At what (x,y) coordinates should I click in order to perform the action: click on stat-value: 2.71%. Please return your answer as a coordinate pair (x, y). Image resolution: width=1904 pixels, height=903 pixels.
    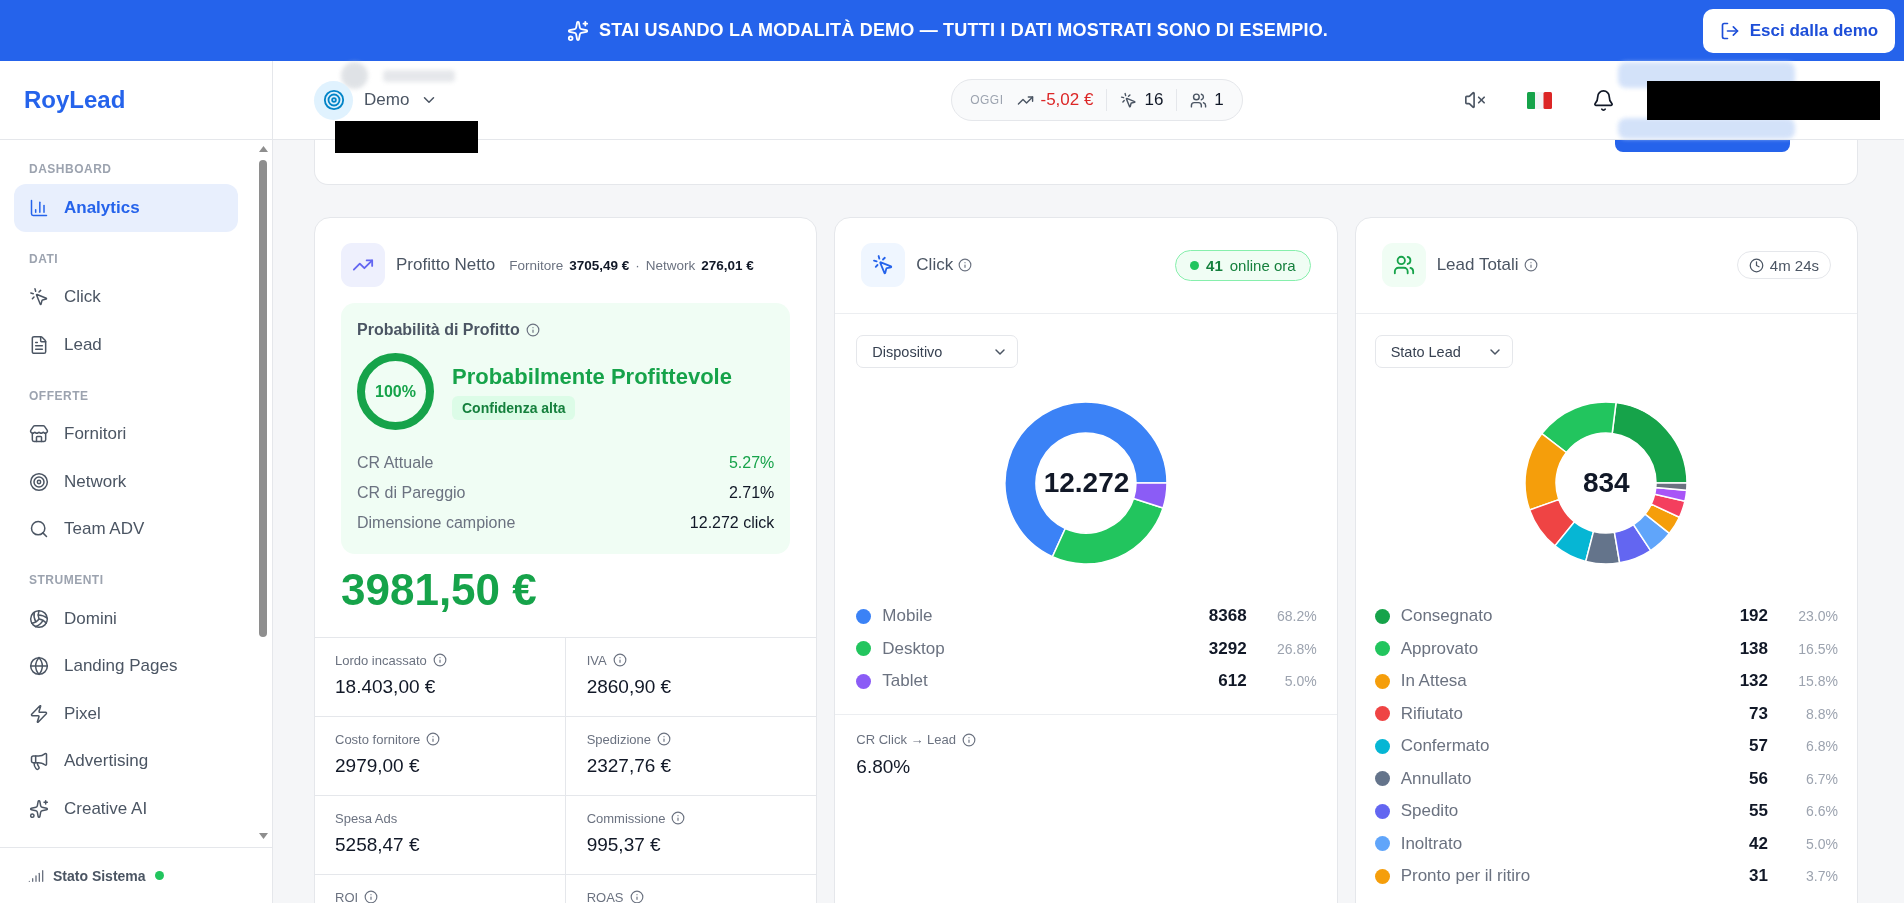
    Looking at the image, I should click on (751, 493).